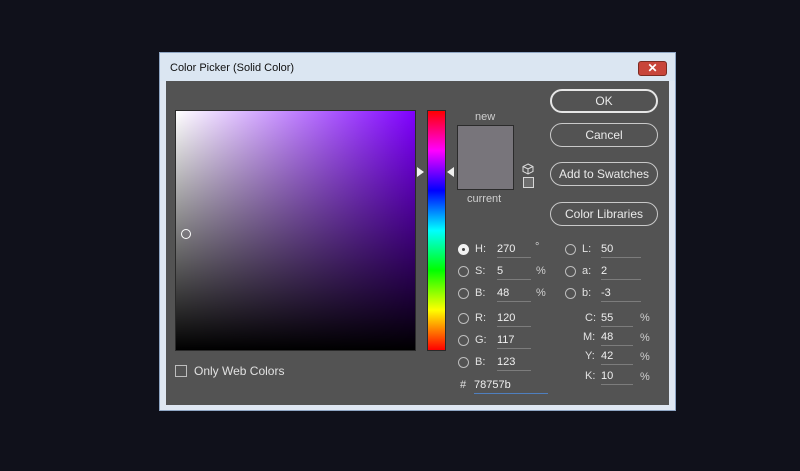 The width and height of the screenshot is (800, 471). Describe the element at coordinates (239, 371) in the screenshot. I see `only-web-colors-label: Only Web Colors` at that location.